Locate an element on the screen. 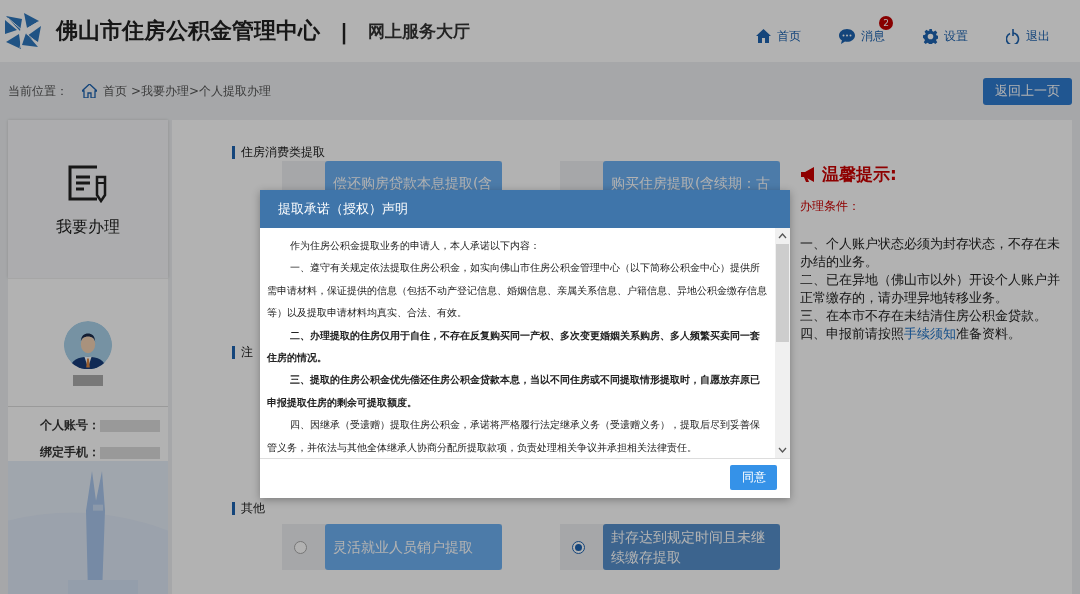 Image resolution: width=1080 pixels, height=594 pixels. nav-link: 退出 is located at coordinates (1032, 30).